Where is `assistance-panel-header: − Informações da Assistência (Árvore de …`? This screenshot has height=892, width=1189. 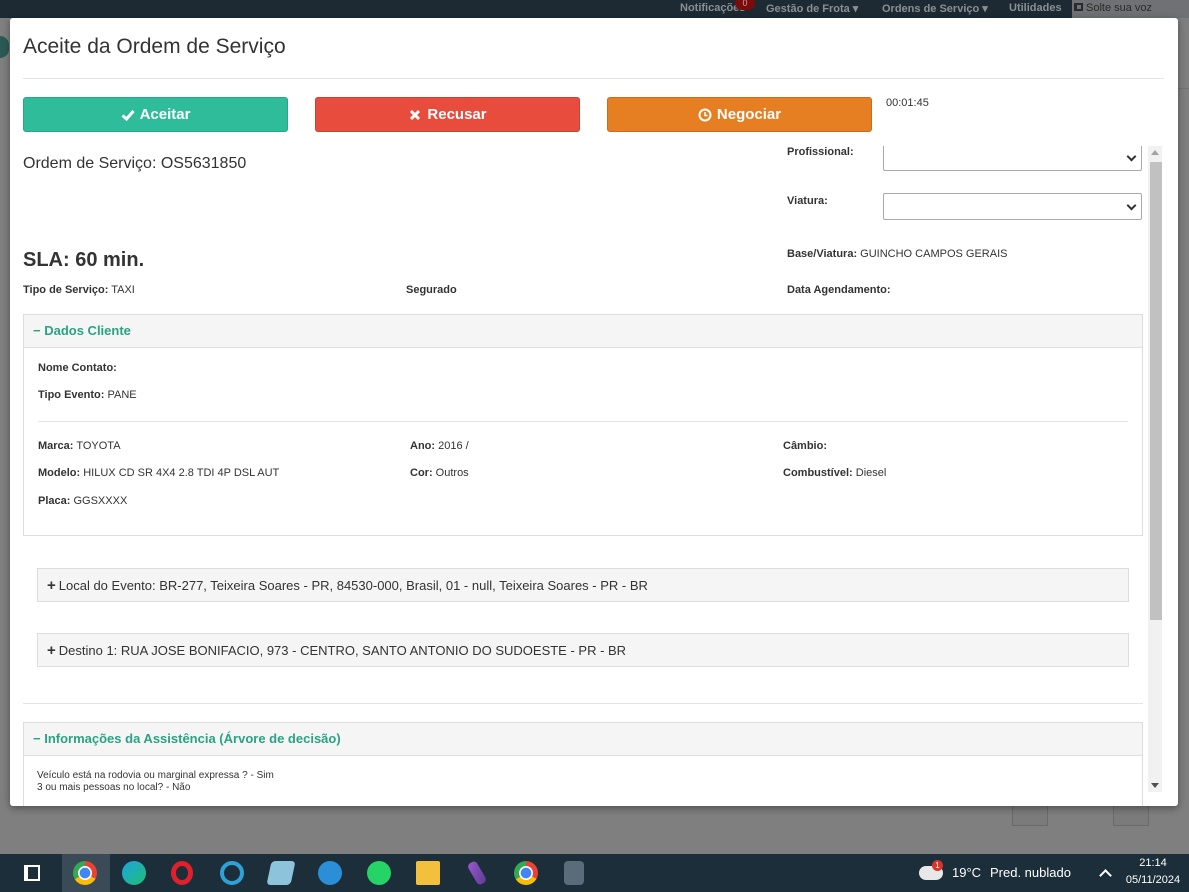 assistance-panel-header: − Informações da Assistência (Árvore de … is located at coordinates (583, 739).